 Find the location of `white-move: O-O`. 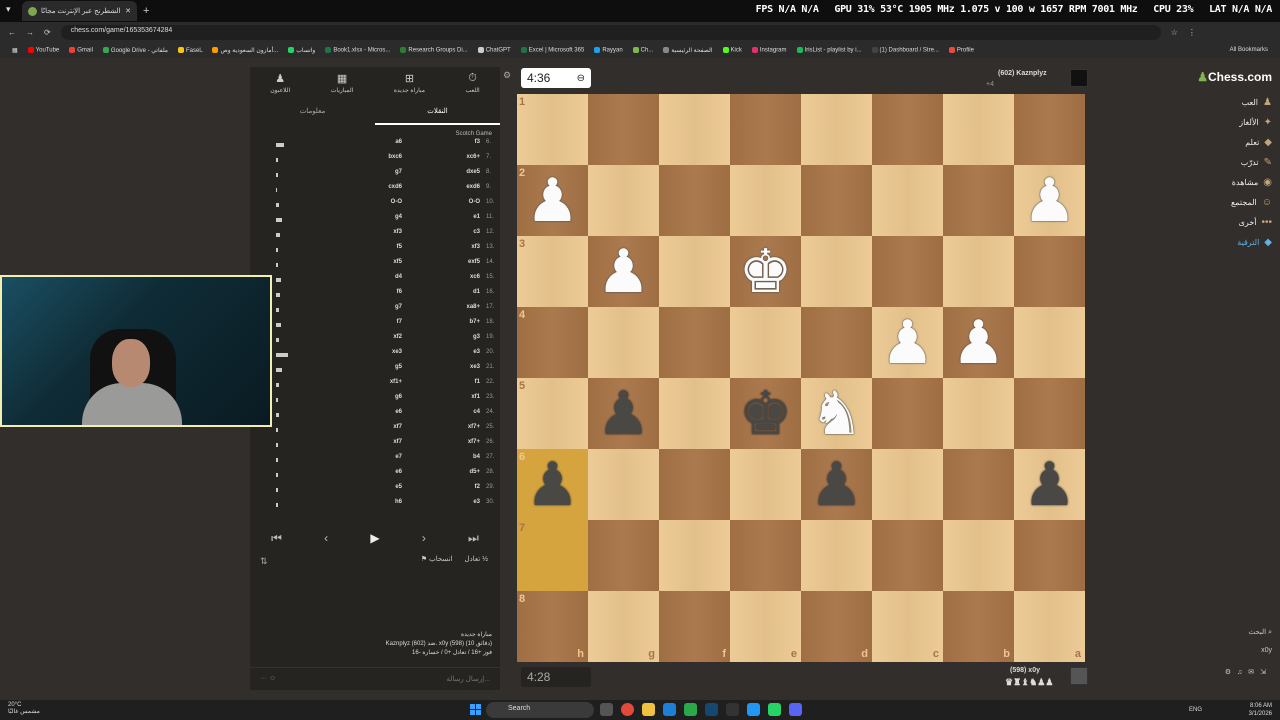

white-move: O-O is located at coordinates (460, 202).